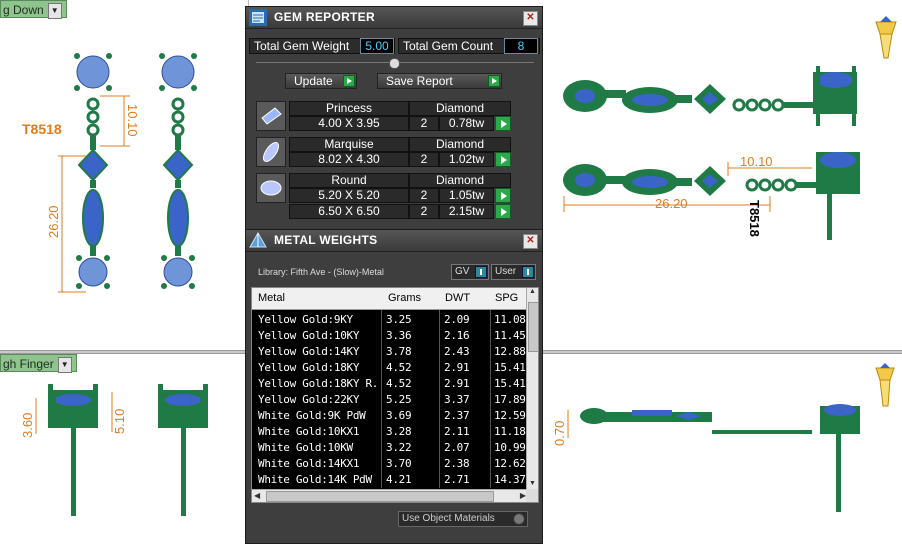 The image size is (902, 544). Describe the element at coordinates (506, 298) in the screenshot. I see `column-header-spg: SPG` at that location.